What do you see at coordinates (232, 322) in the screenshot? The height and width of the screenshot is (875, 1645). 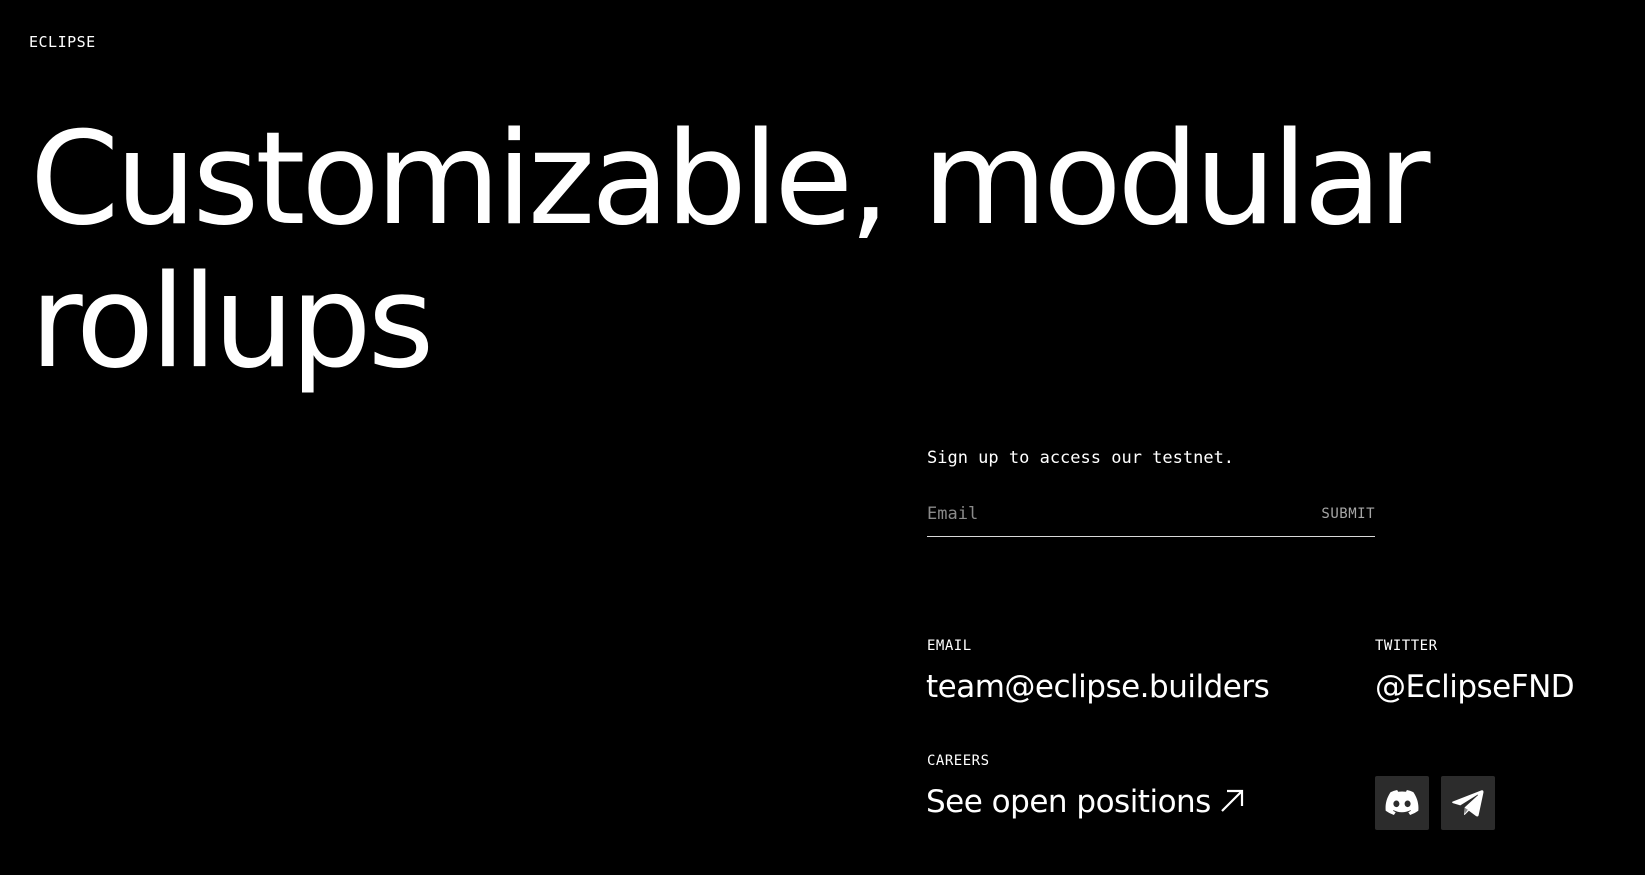 I see `hero-line-2: rollups` at bounding box center [232, 322].